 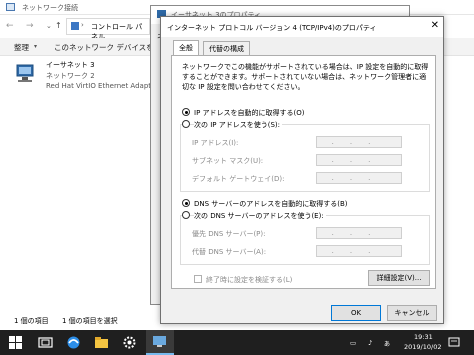 What do you see at coordinates (10, 7) in the screenshot?
I see `network-connections-icon` at bounding box center [10, 7].